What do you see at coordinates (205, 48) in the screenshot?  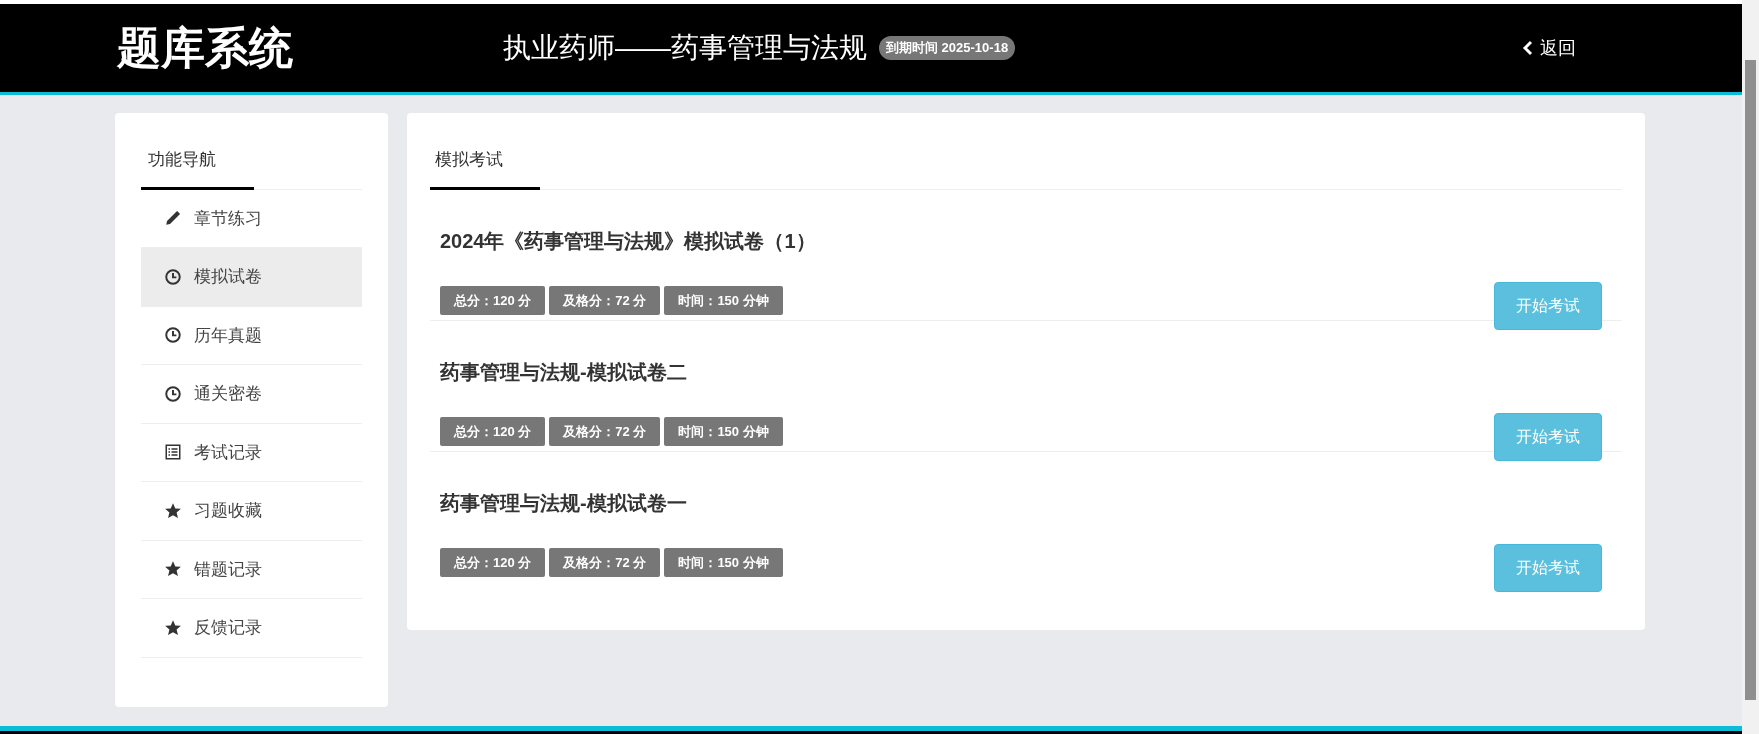 I see `logo: 题库系统` at bounding box center [205, 48].